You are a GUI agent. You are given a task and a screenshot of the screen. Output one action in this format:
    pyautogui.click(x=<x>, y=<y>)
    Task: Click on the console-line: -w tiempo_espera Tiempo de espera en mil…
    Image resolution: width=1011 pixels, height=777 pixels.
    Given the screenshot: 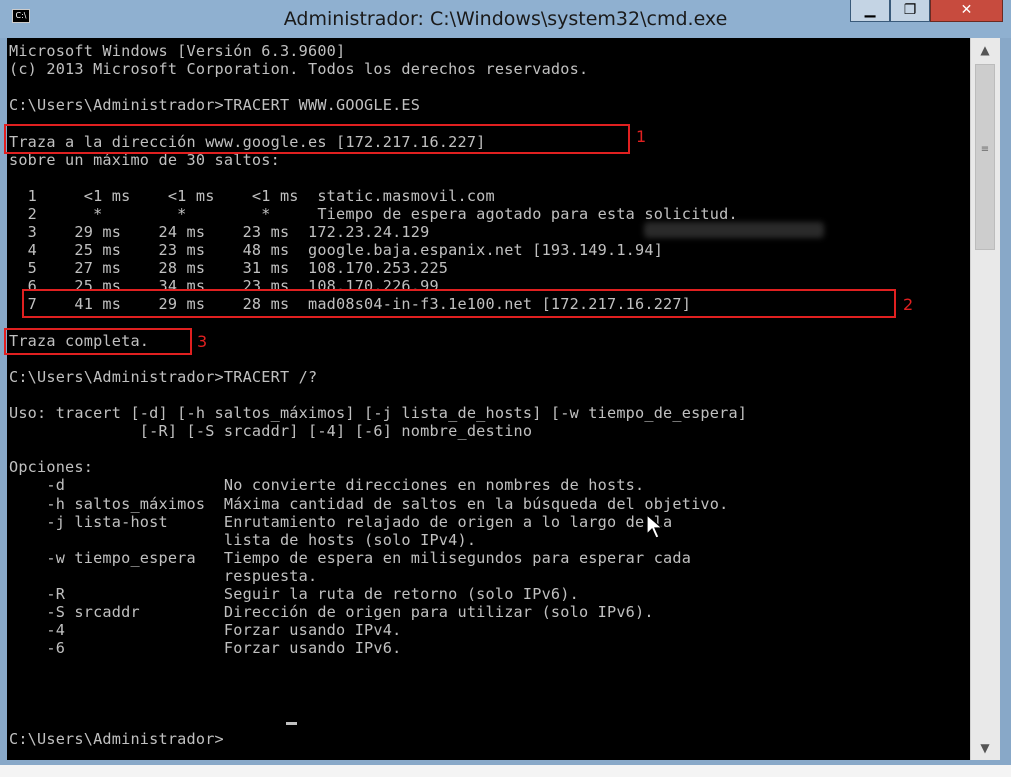 What is the action you would take?
    pyautogui.click(x=350, y=557)
    